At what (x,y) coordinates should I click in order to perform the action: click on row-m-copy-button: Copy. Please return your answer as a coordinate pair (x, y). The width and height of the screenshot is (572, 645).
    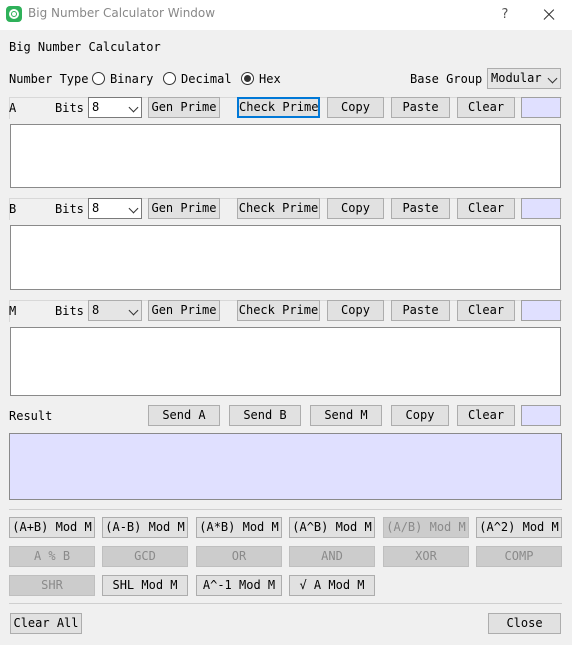
    Looking at the image, I should click on (355, 310).